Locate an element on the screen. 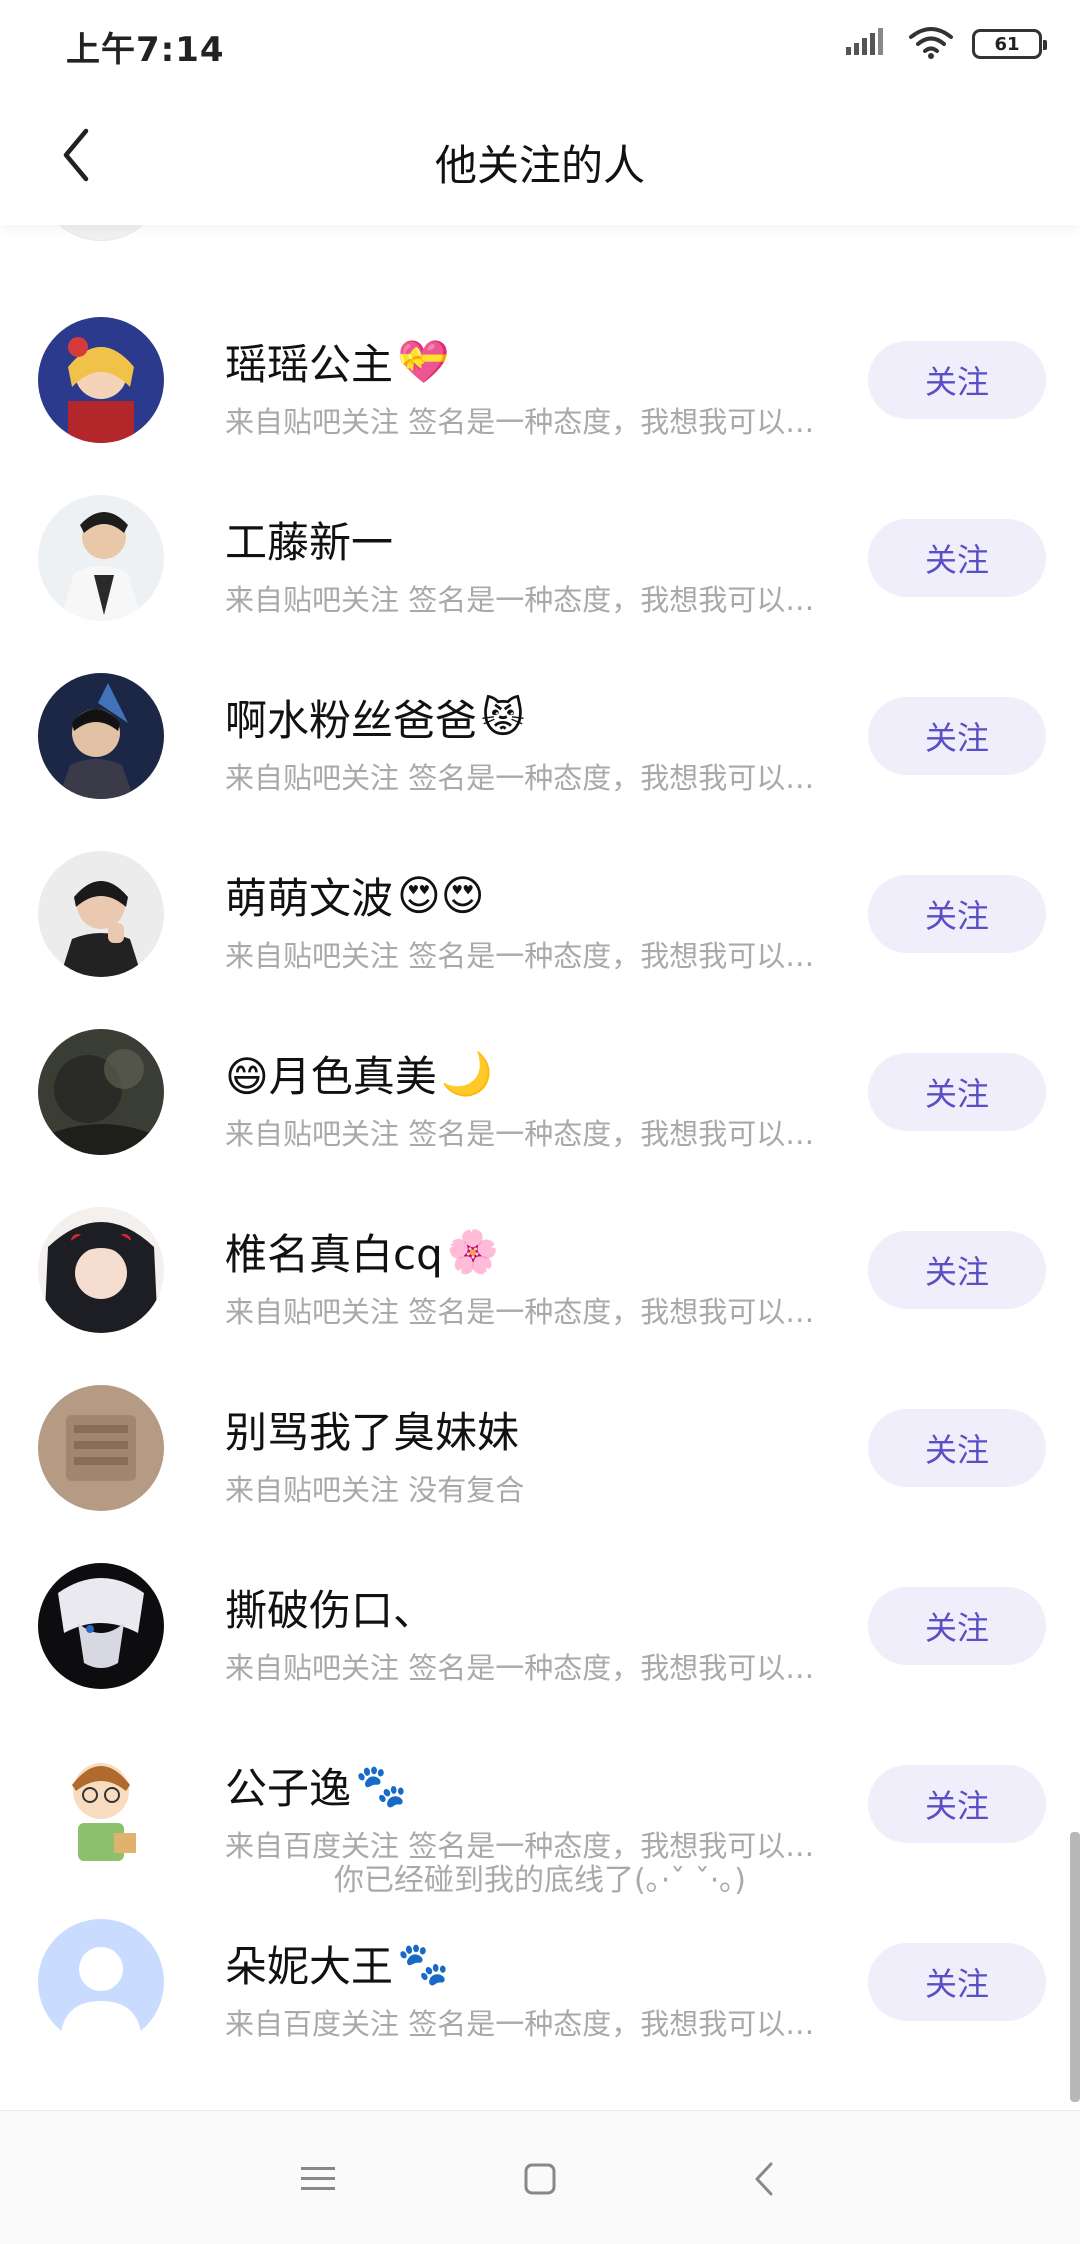 Image resolution: width=1080 pixels, height=2244 pixels. list-item: 瑶瑶公主 💝 来自贴吧关注 签名是一种态度，我想我可以… 关注 is located at coordinates (540, 386).